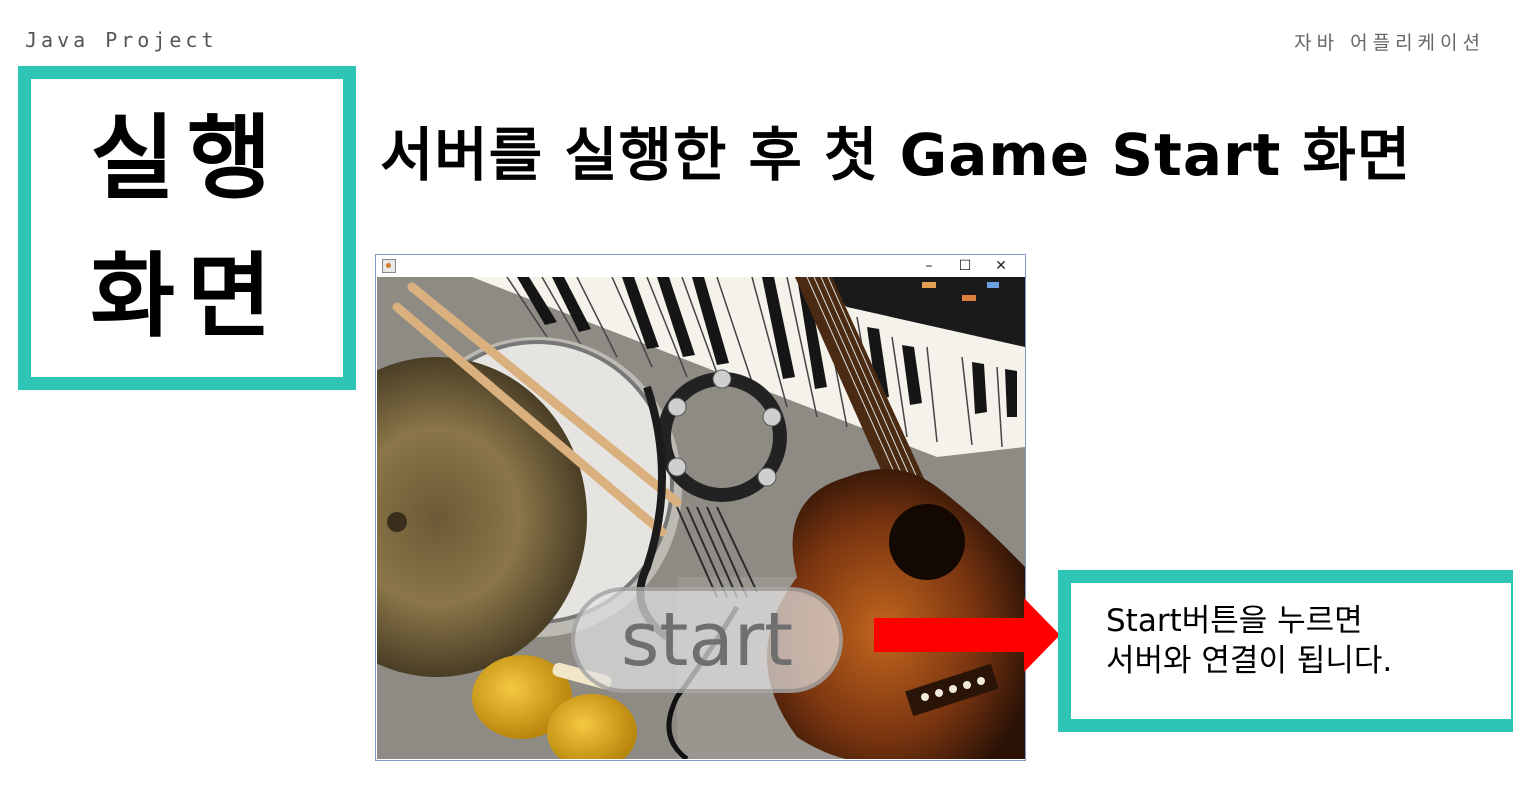 The width and height of the screenshot is (1513, 804). What do you see at coordinates (1389, 43) in the screenshot?
I see `header-right-label: 자바 어플리케이션` at bounding box center [1389, 43].